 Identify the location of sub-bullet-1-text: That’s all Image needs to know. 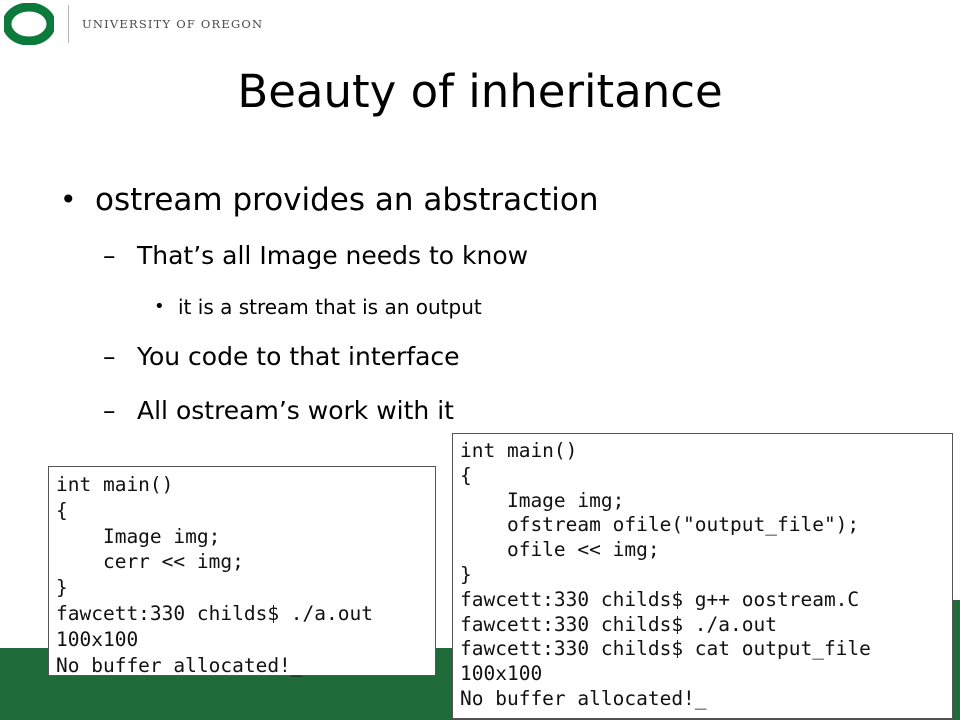
(333, 255).